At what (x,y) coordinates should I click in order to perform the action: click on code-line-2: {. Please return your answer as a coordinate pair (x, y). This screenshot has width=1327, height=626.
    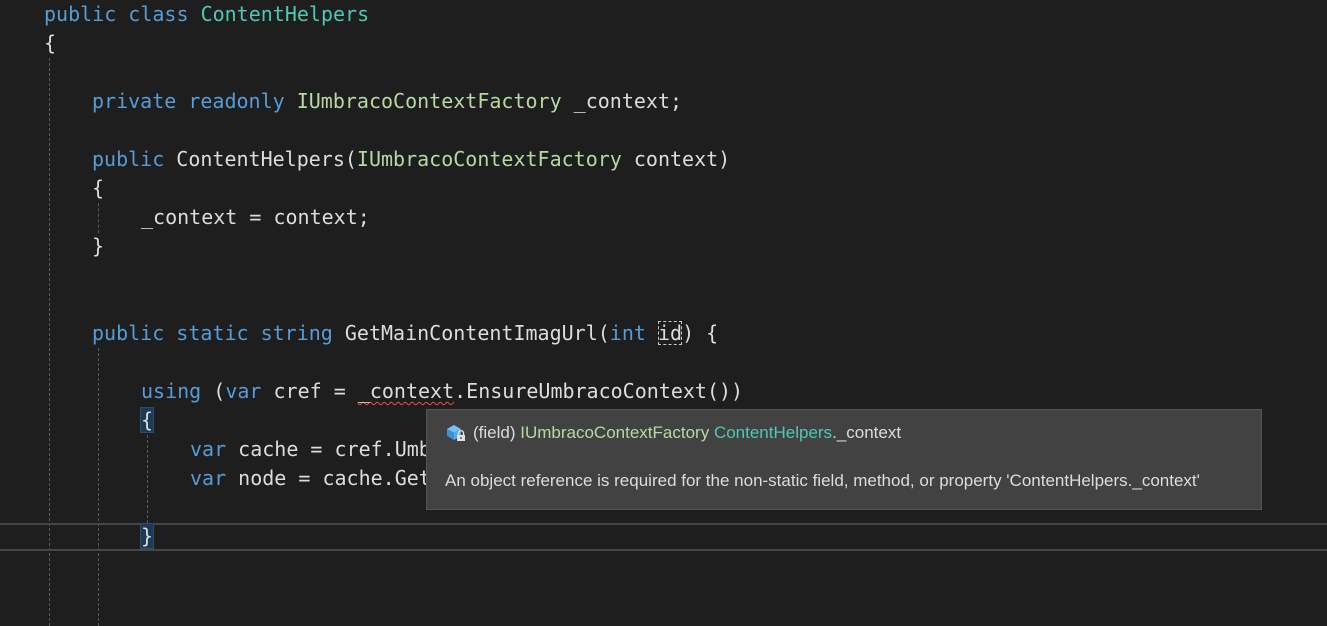
    Looking at the image, I should click on (50, 43).